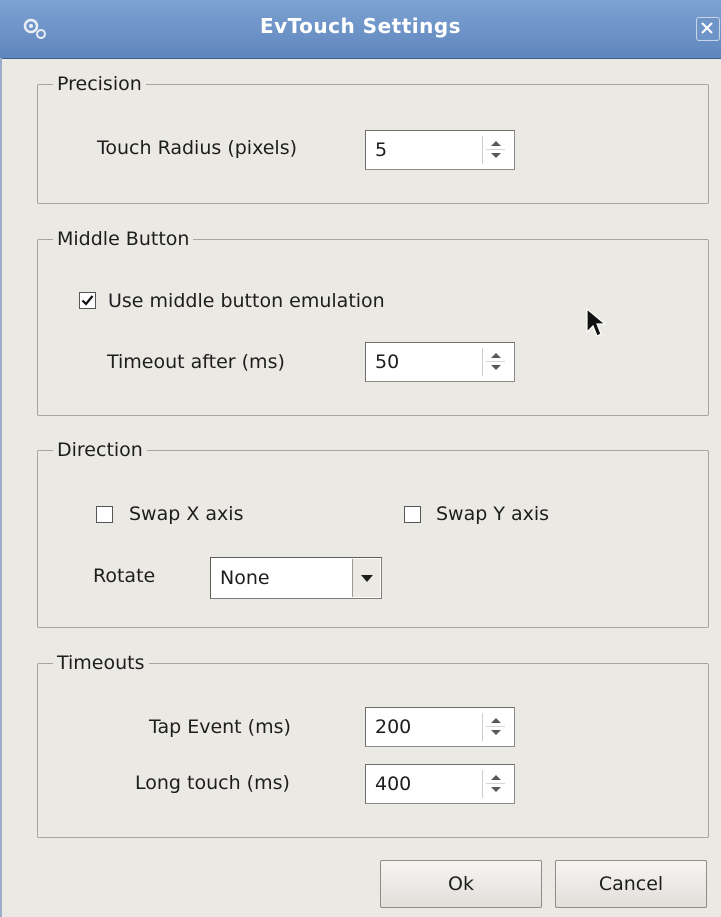 The image size is (721, 917). I want to click on ok-button: Ok, so click(461, 884).